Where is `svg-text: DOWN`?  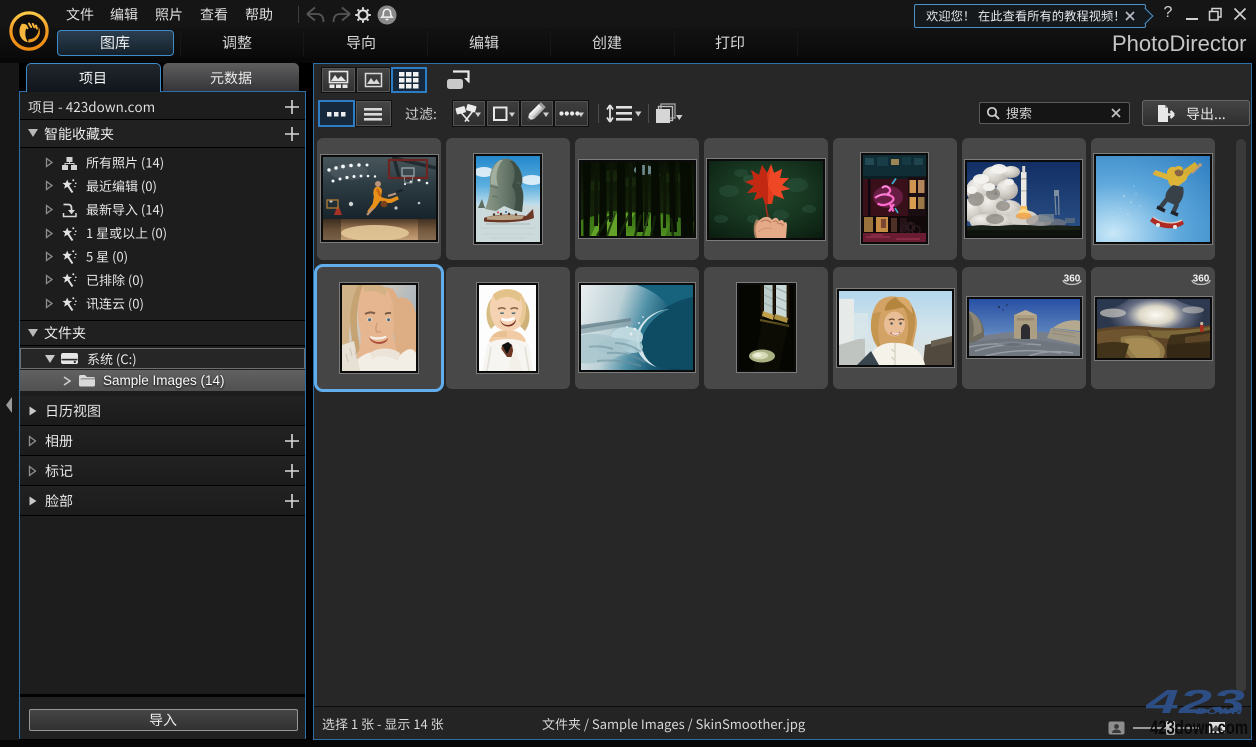 svg-text: DOWN is located at coordinates (1219, 711).